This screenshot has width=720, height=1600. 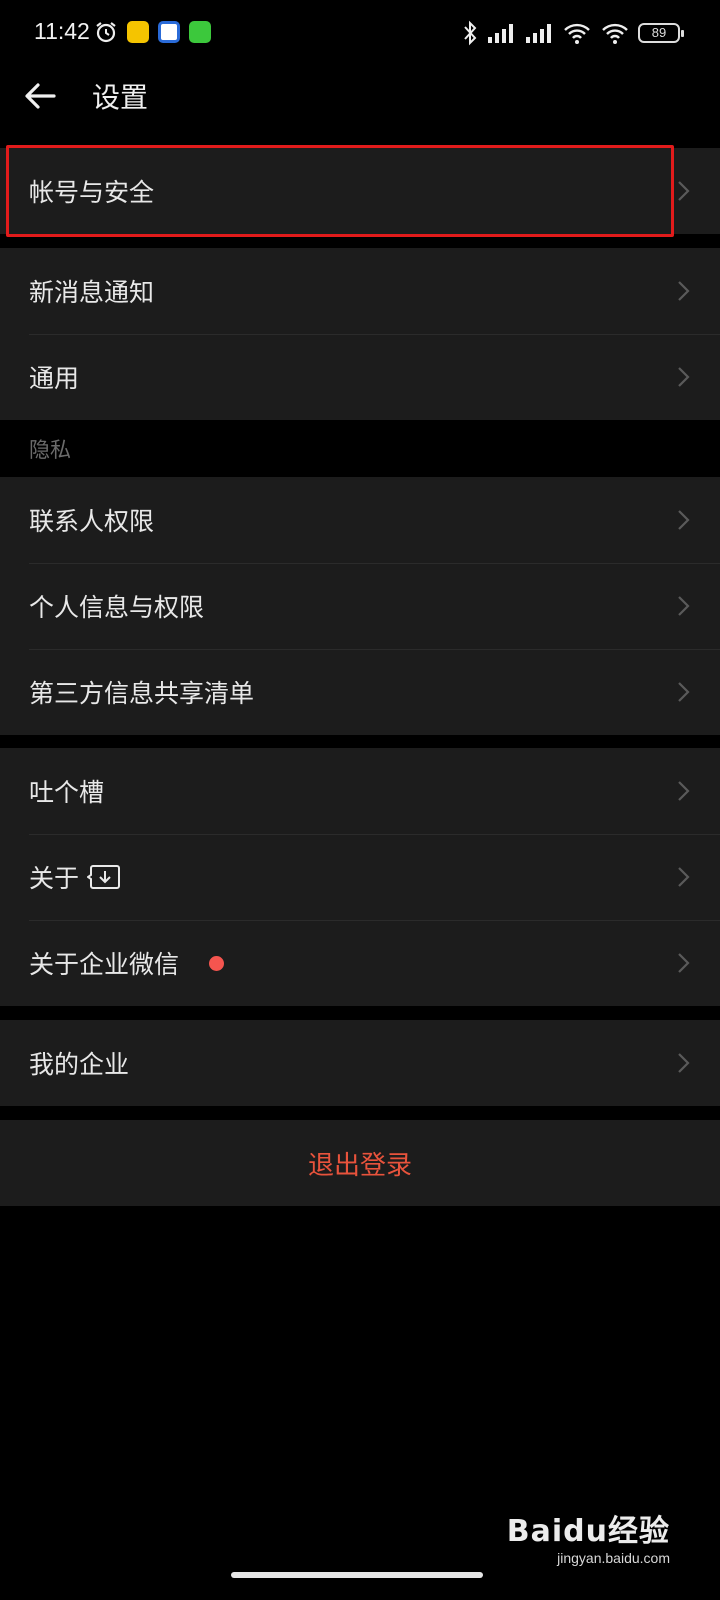 What do you see at coordinates (613, 1558) in the screenshot?
I see `watermark-url: jingyan.baidu.com` at bounding box center [613, 1558].